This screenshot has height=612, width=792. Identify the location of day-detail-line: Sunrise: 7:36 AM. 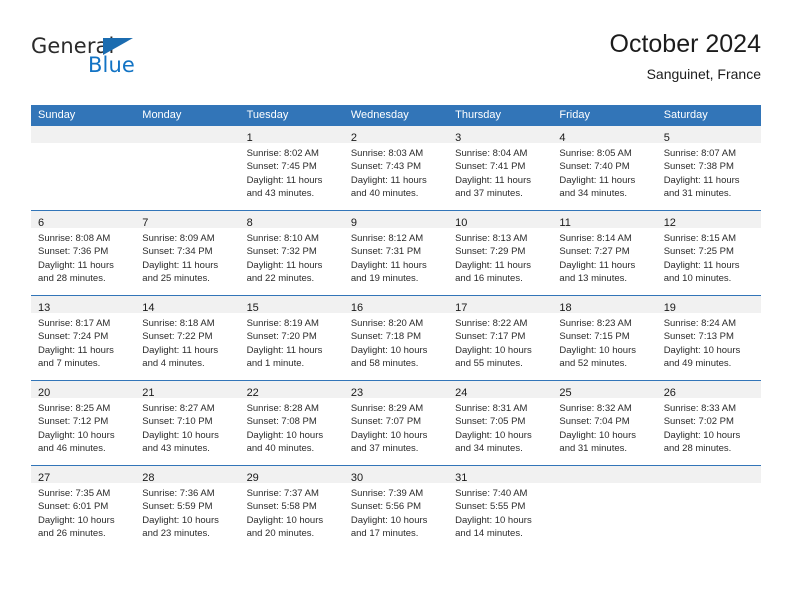
(178, 493).